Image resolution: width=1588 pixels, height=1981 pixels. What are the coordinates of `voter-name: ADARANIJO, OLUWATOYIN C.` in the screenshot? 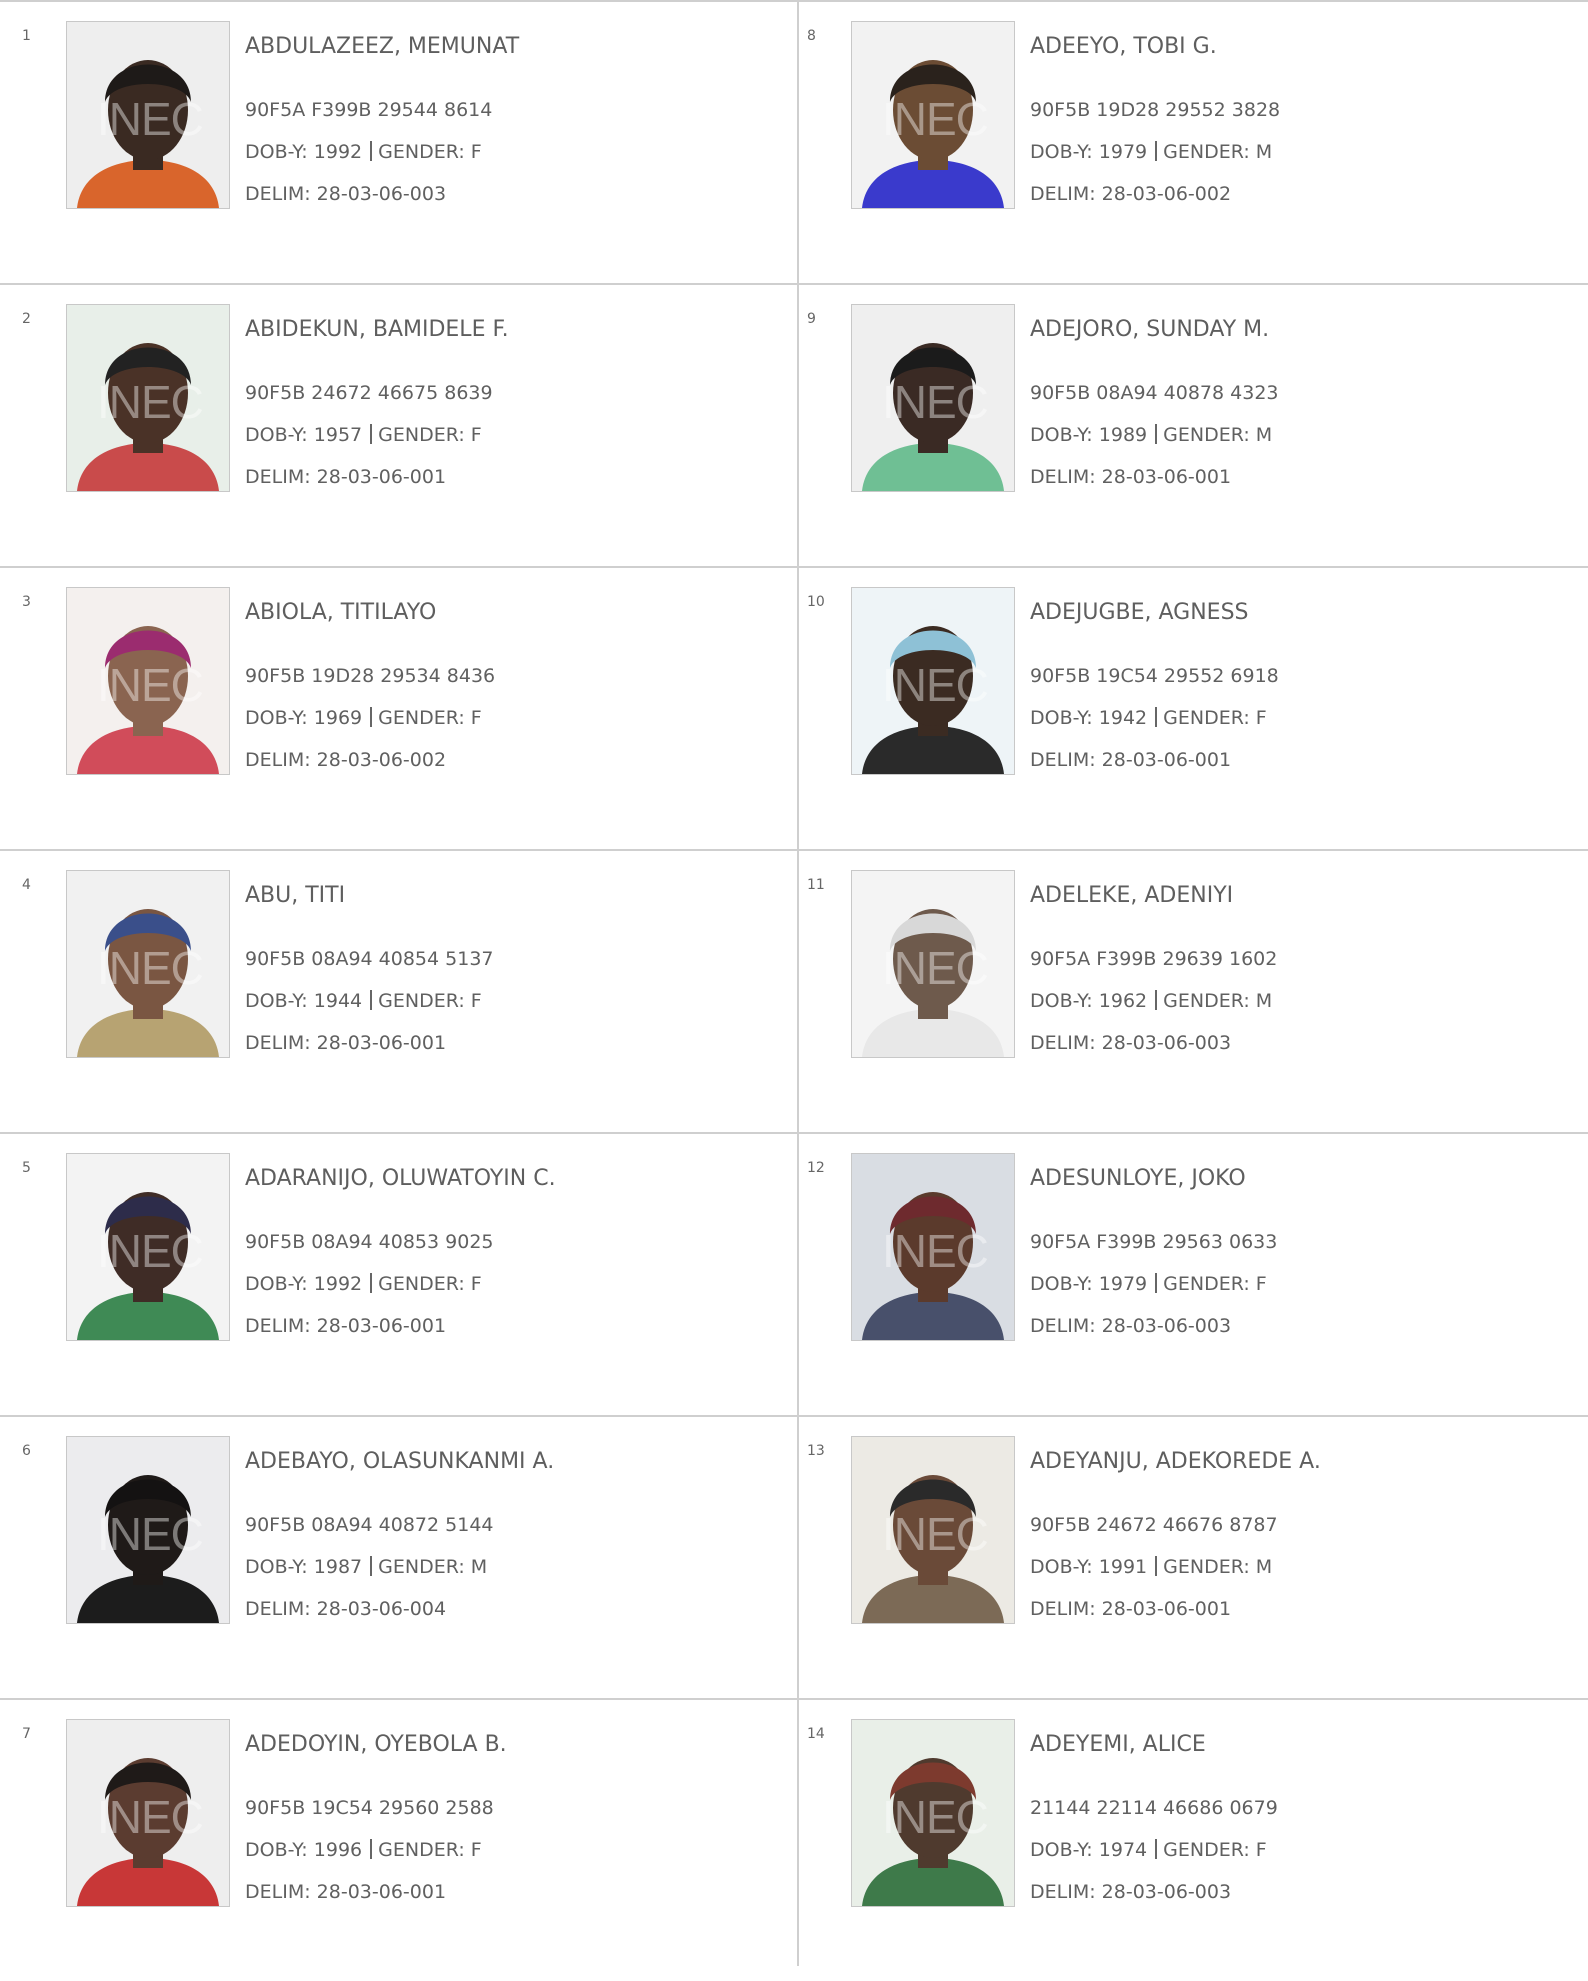 It's located at (400, 1178).